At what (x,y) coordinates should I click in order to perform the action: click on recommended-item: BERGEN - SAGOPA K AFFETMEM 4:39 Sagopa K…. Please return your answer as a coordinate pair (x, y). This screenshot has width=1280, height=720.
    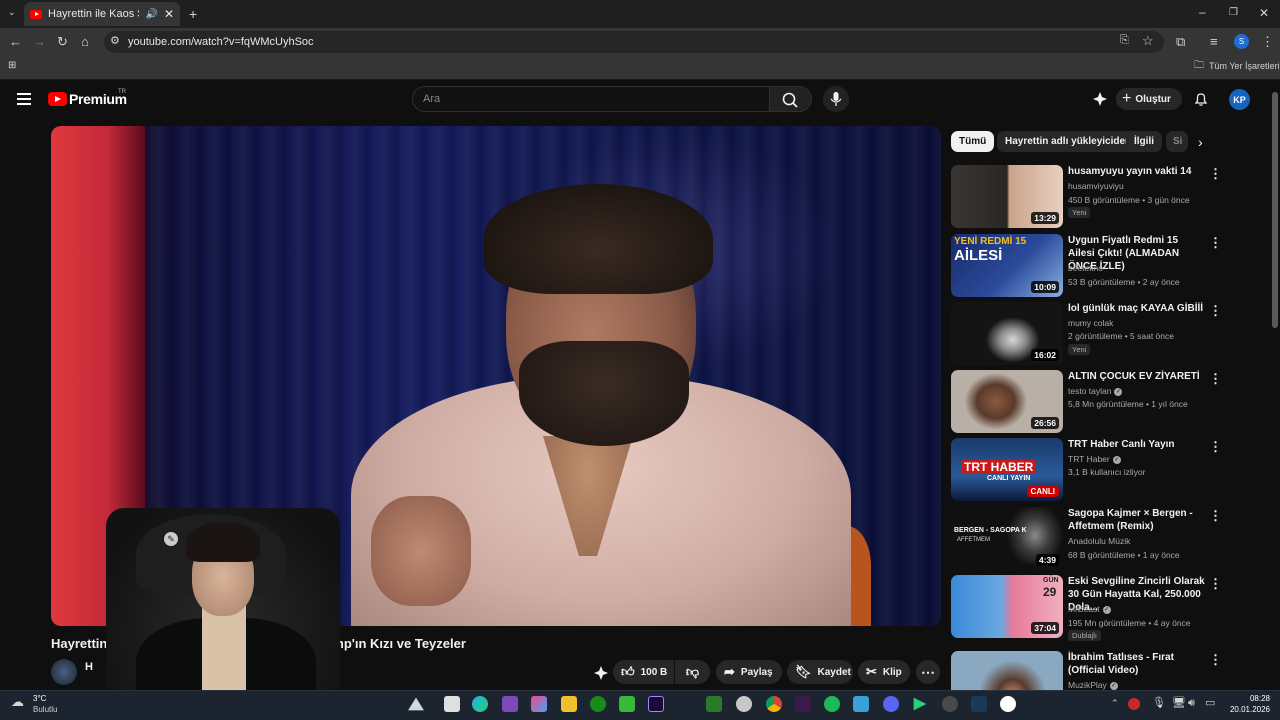
    Looking at the image, I should click on (1086, 539).